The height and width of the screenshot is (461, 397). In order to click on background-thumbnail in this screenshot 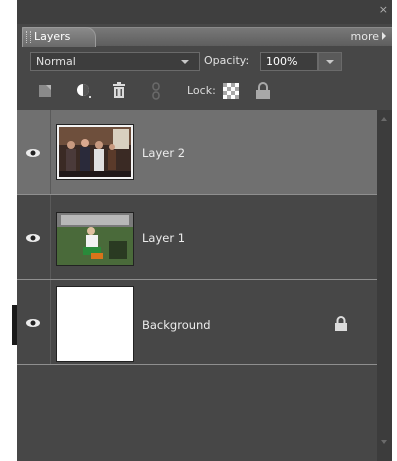, I will do `click(95, 324)`.